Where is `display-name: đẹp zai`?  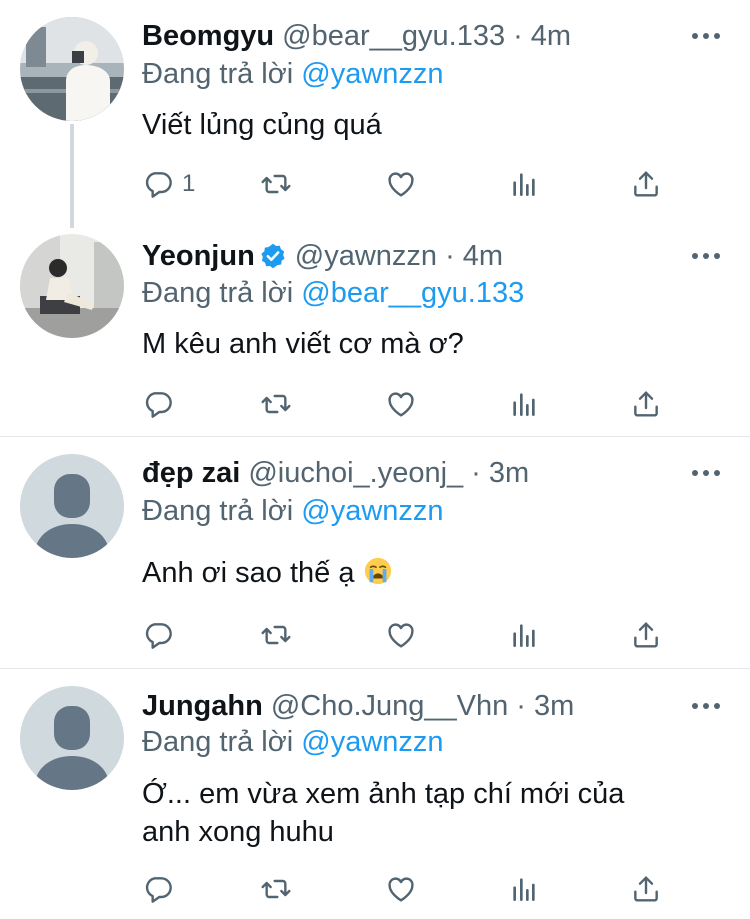 display-name: đẹp zai is located at coordinates (191, 473).